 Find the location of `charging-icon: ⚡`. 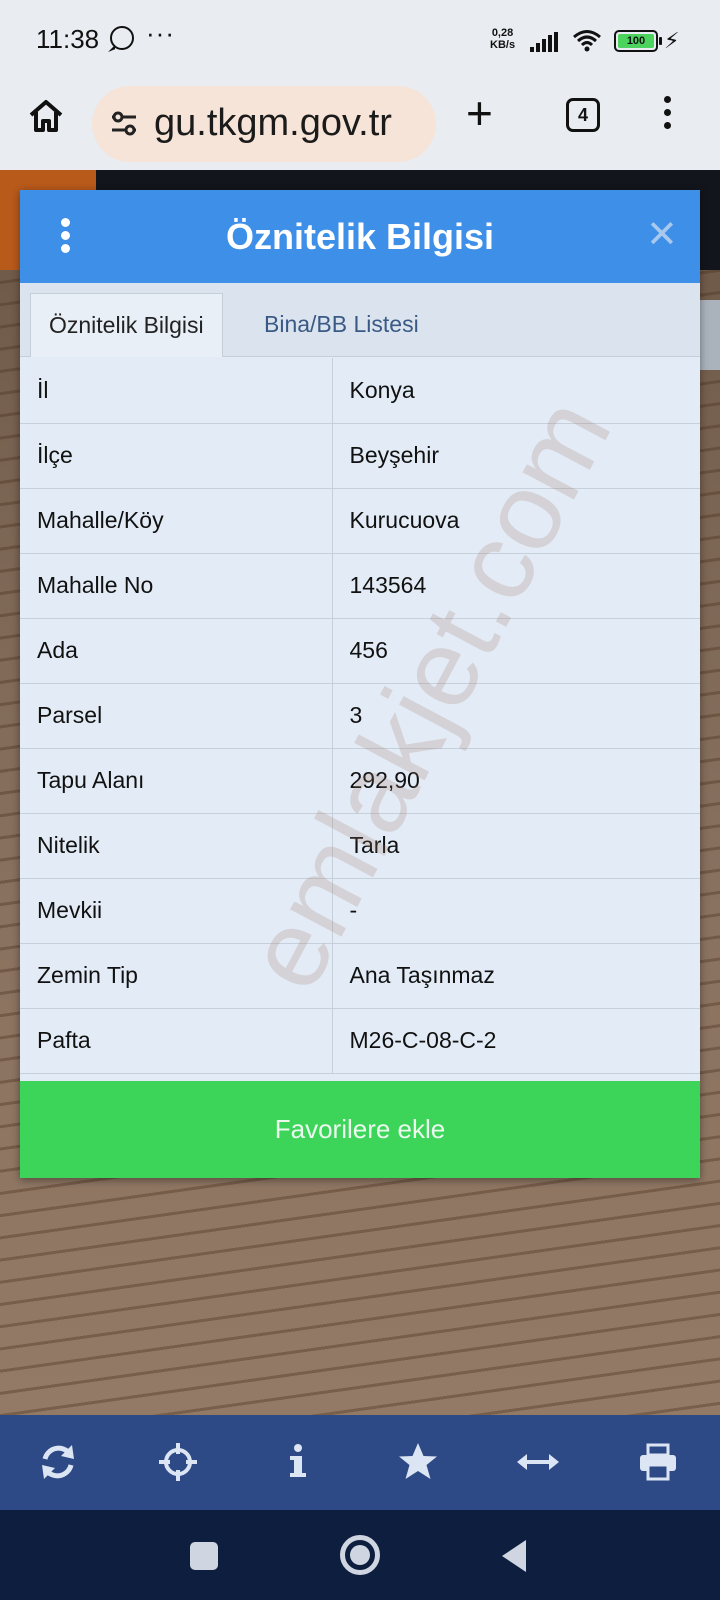

charging-icon: ⚡ is located at coordinates (672, 40).